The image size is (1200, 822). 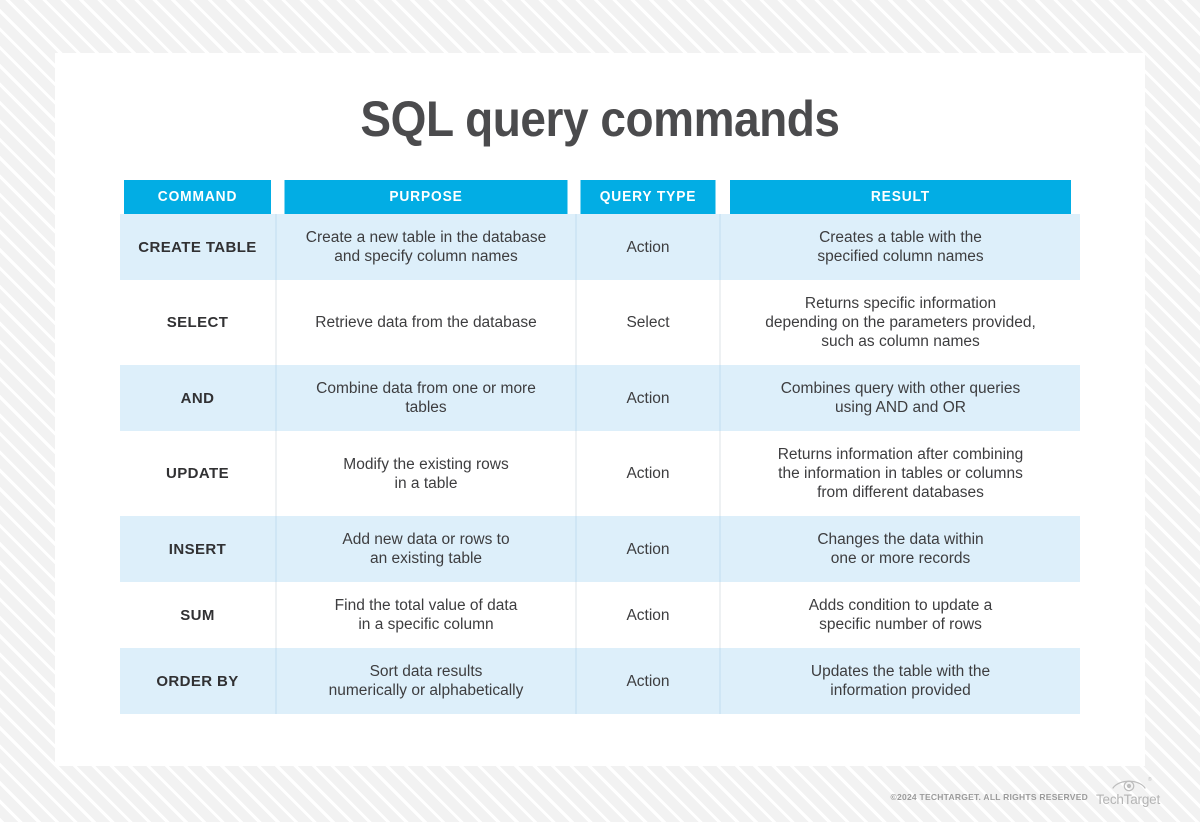 I want to click on column-header-query-type: QUERY TYPE, so click(x=648, y=197).